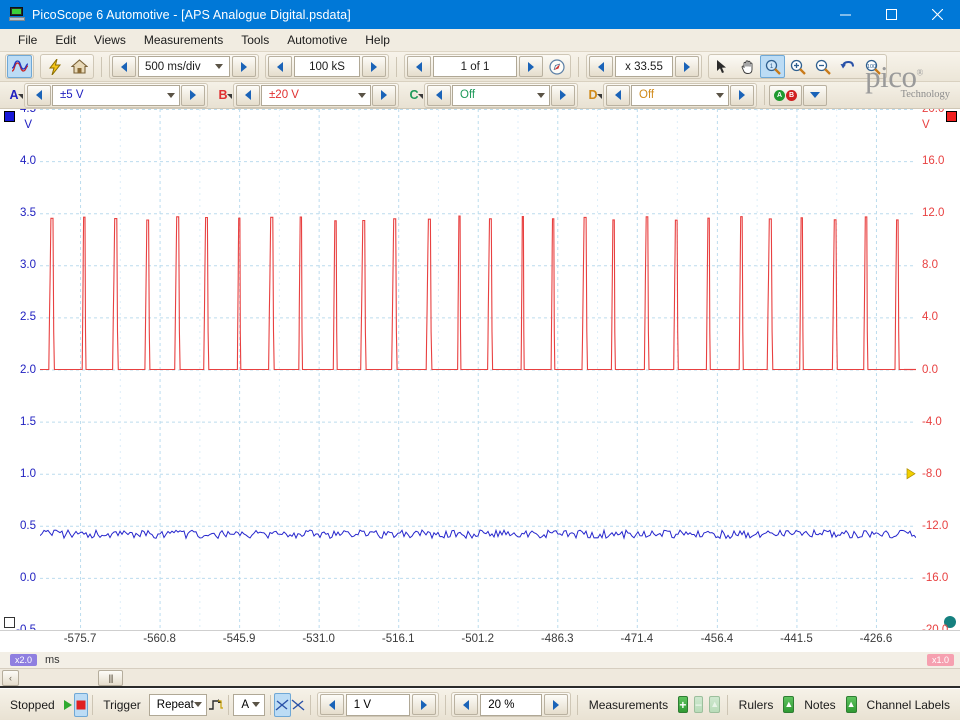 The image size is (960, 720). What do you see at coordinates (13, 95) in the screenshot?
I see `channel-a-label: A` at bounding box center [13, 95].